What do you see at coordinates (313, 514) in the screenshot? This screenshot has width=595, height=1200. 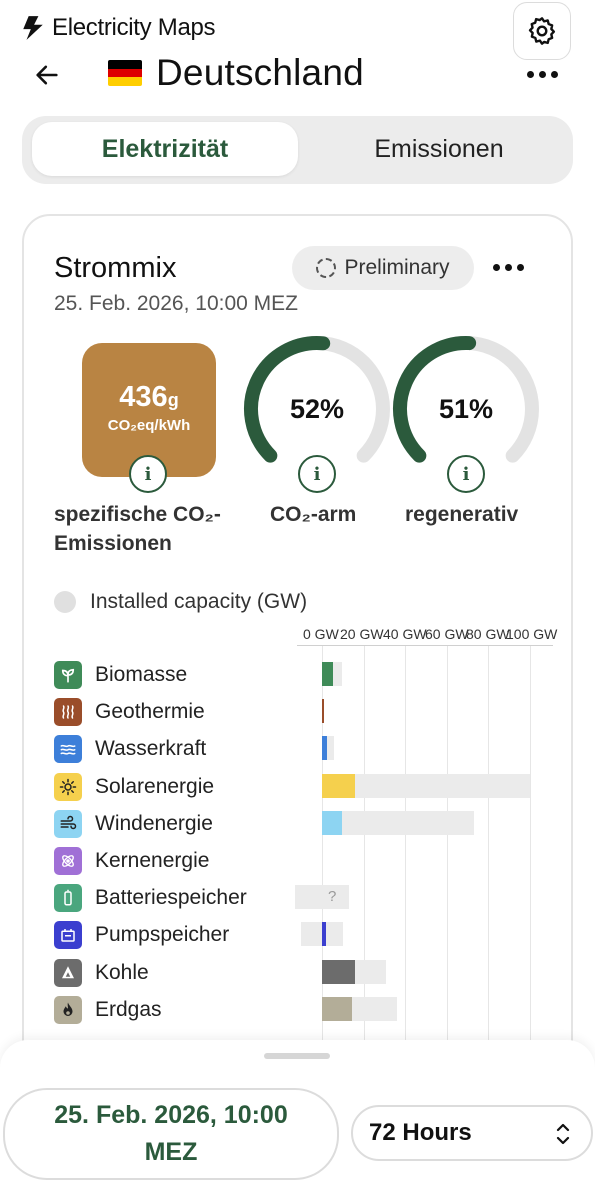 I see `low-carbon-label: CO₂-arm` at bounding box center [313, 514].